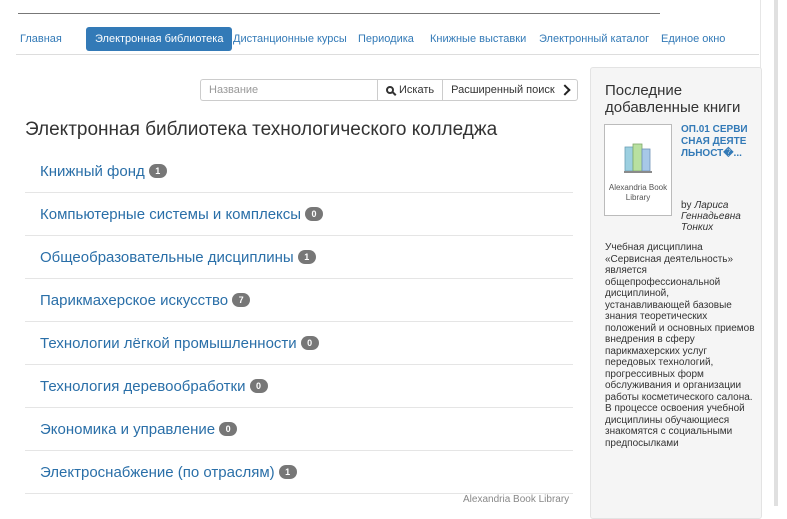 Image resolution: width=787 pixels, height=519 pixels. I want to click on book-cover: Alexandria Book Library, so click(638, 170).